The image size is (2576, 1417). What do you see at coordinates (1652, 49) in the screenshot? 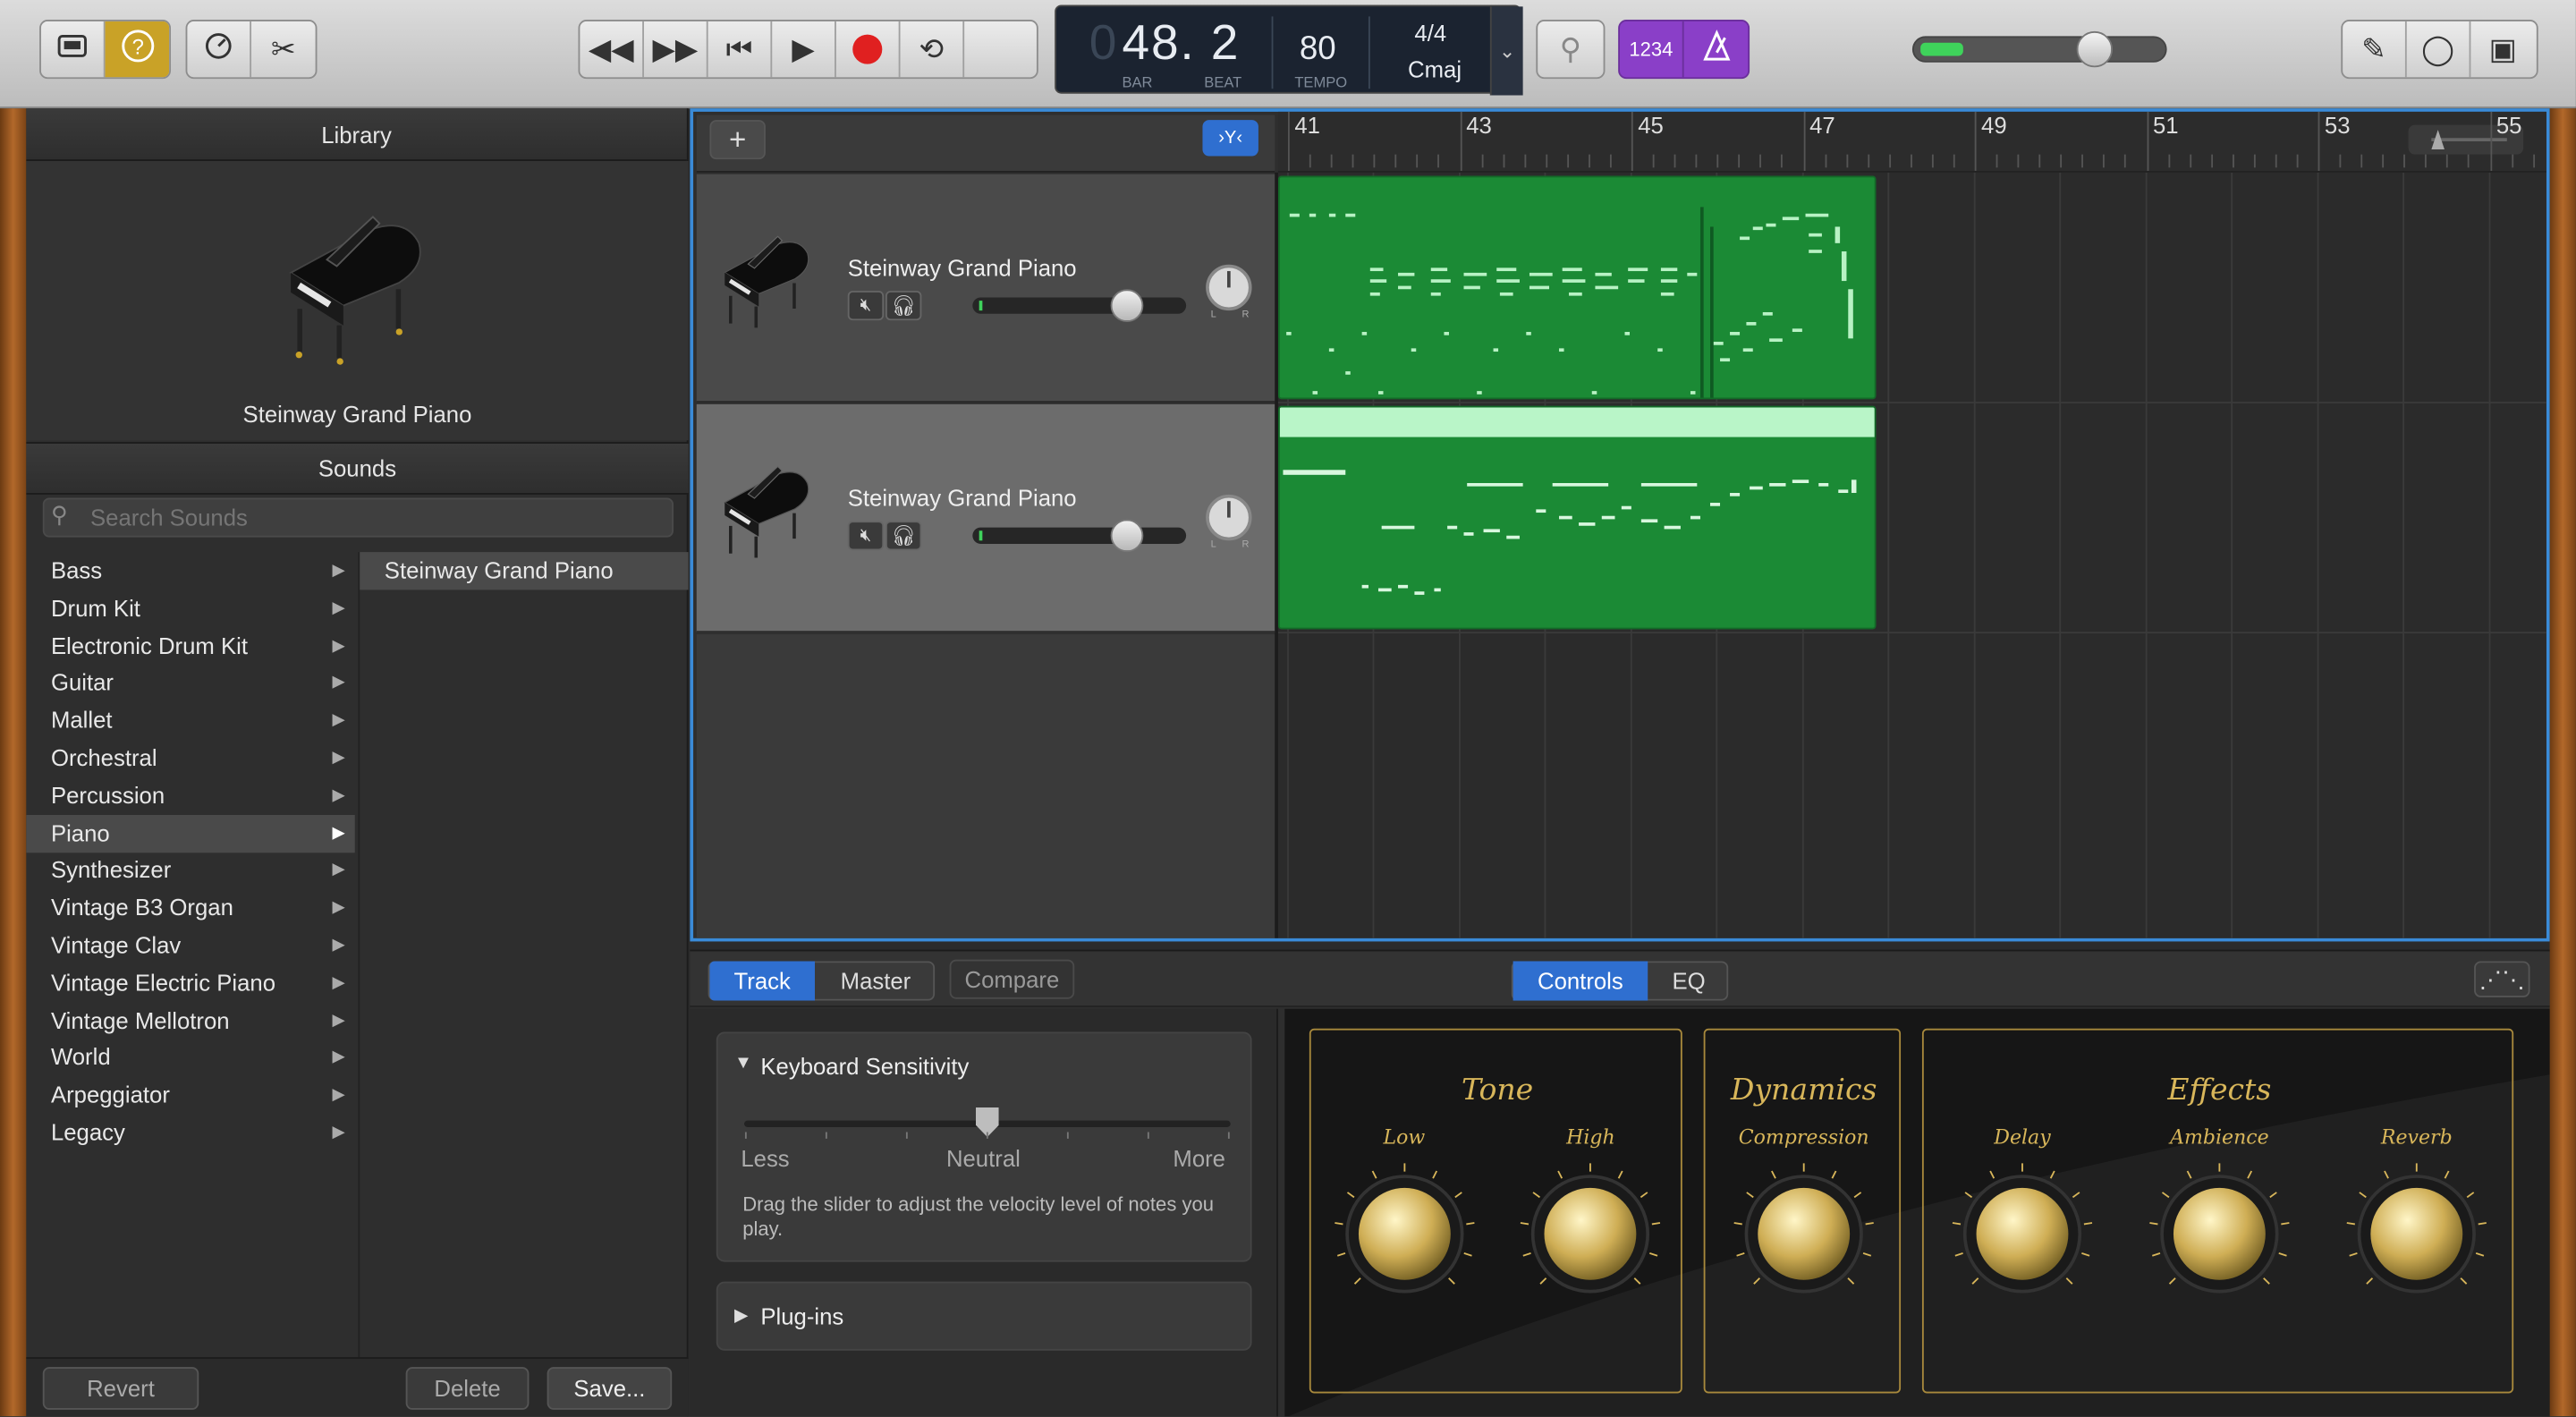
I see `count-in-button: 1234` at bounding box center [1652, 49].